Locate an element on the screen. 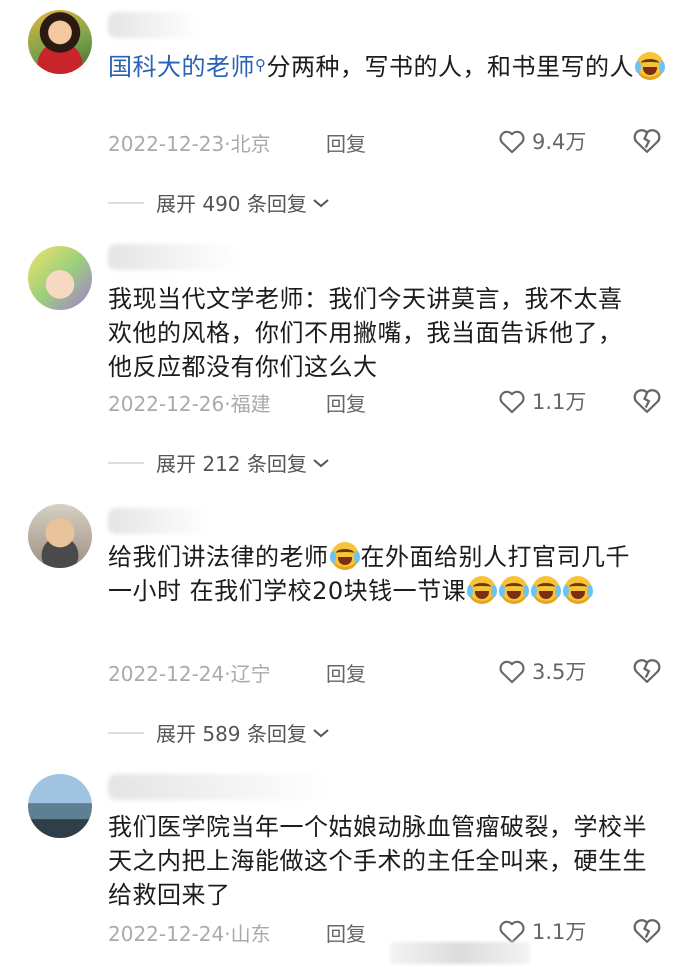 Image resolution: width=690 pixels, height=967 pixels. comment-text: 国科大的老师⚲分两种，写书的人，和书里写的人 is located at coordinates (388, 67).